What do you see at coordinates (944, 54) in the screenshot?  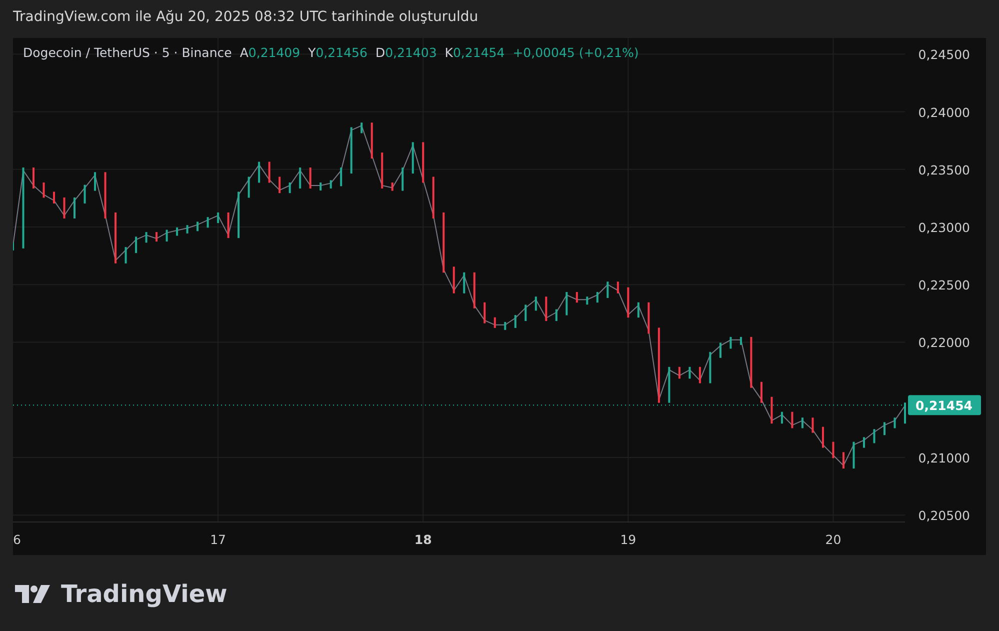 I see `price-tick-label: 0,24500` at bounding box center [944, 54].